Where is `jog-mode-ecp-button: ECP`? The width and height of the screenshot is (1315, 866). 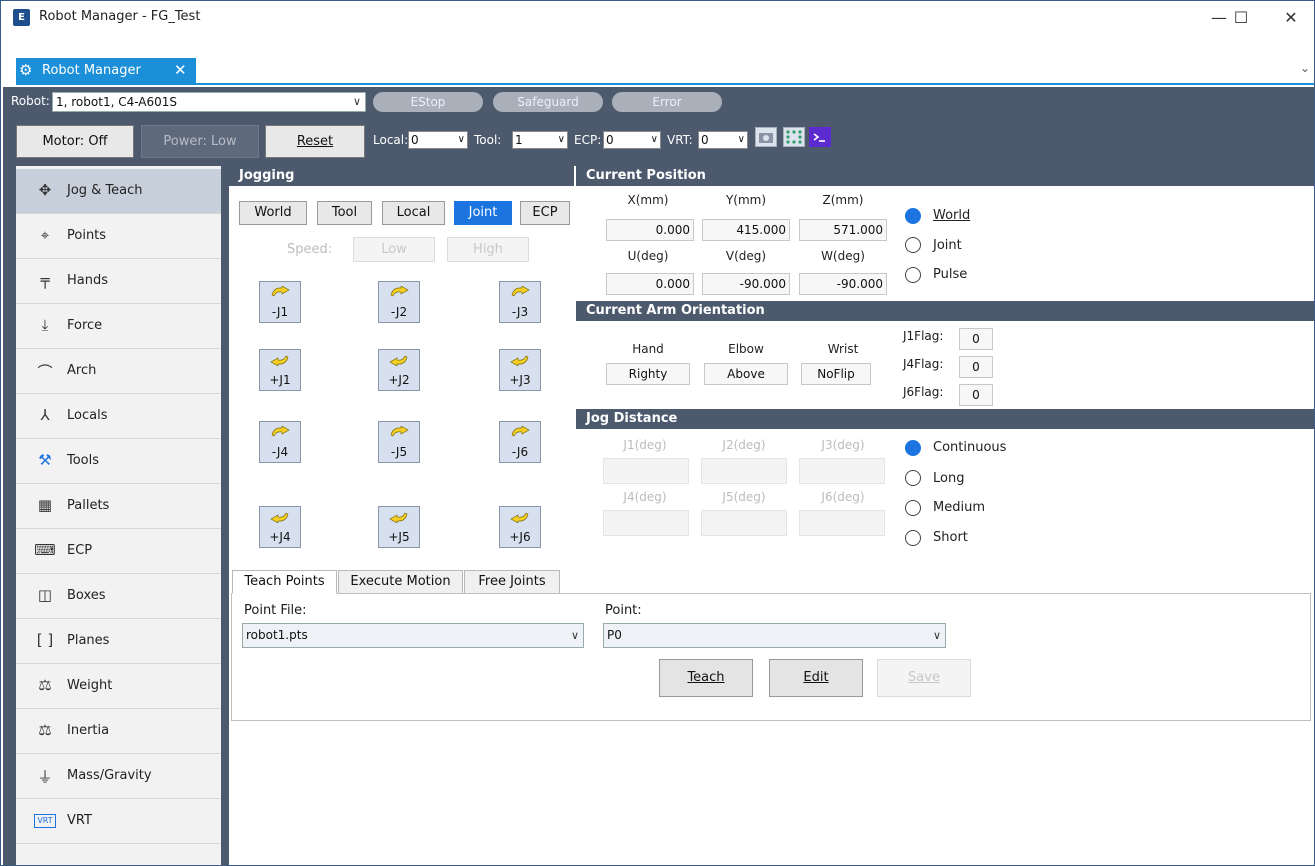 jog-mode-ecp-button: ECP is located at coordinates (545, 213).